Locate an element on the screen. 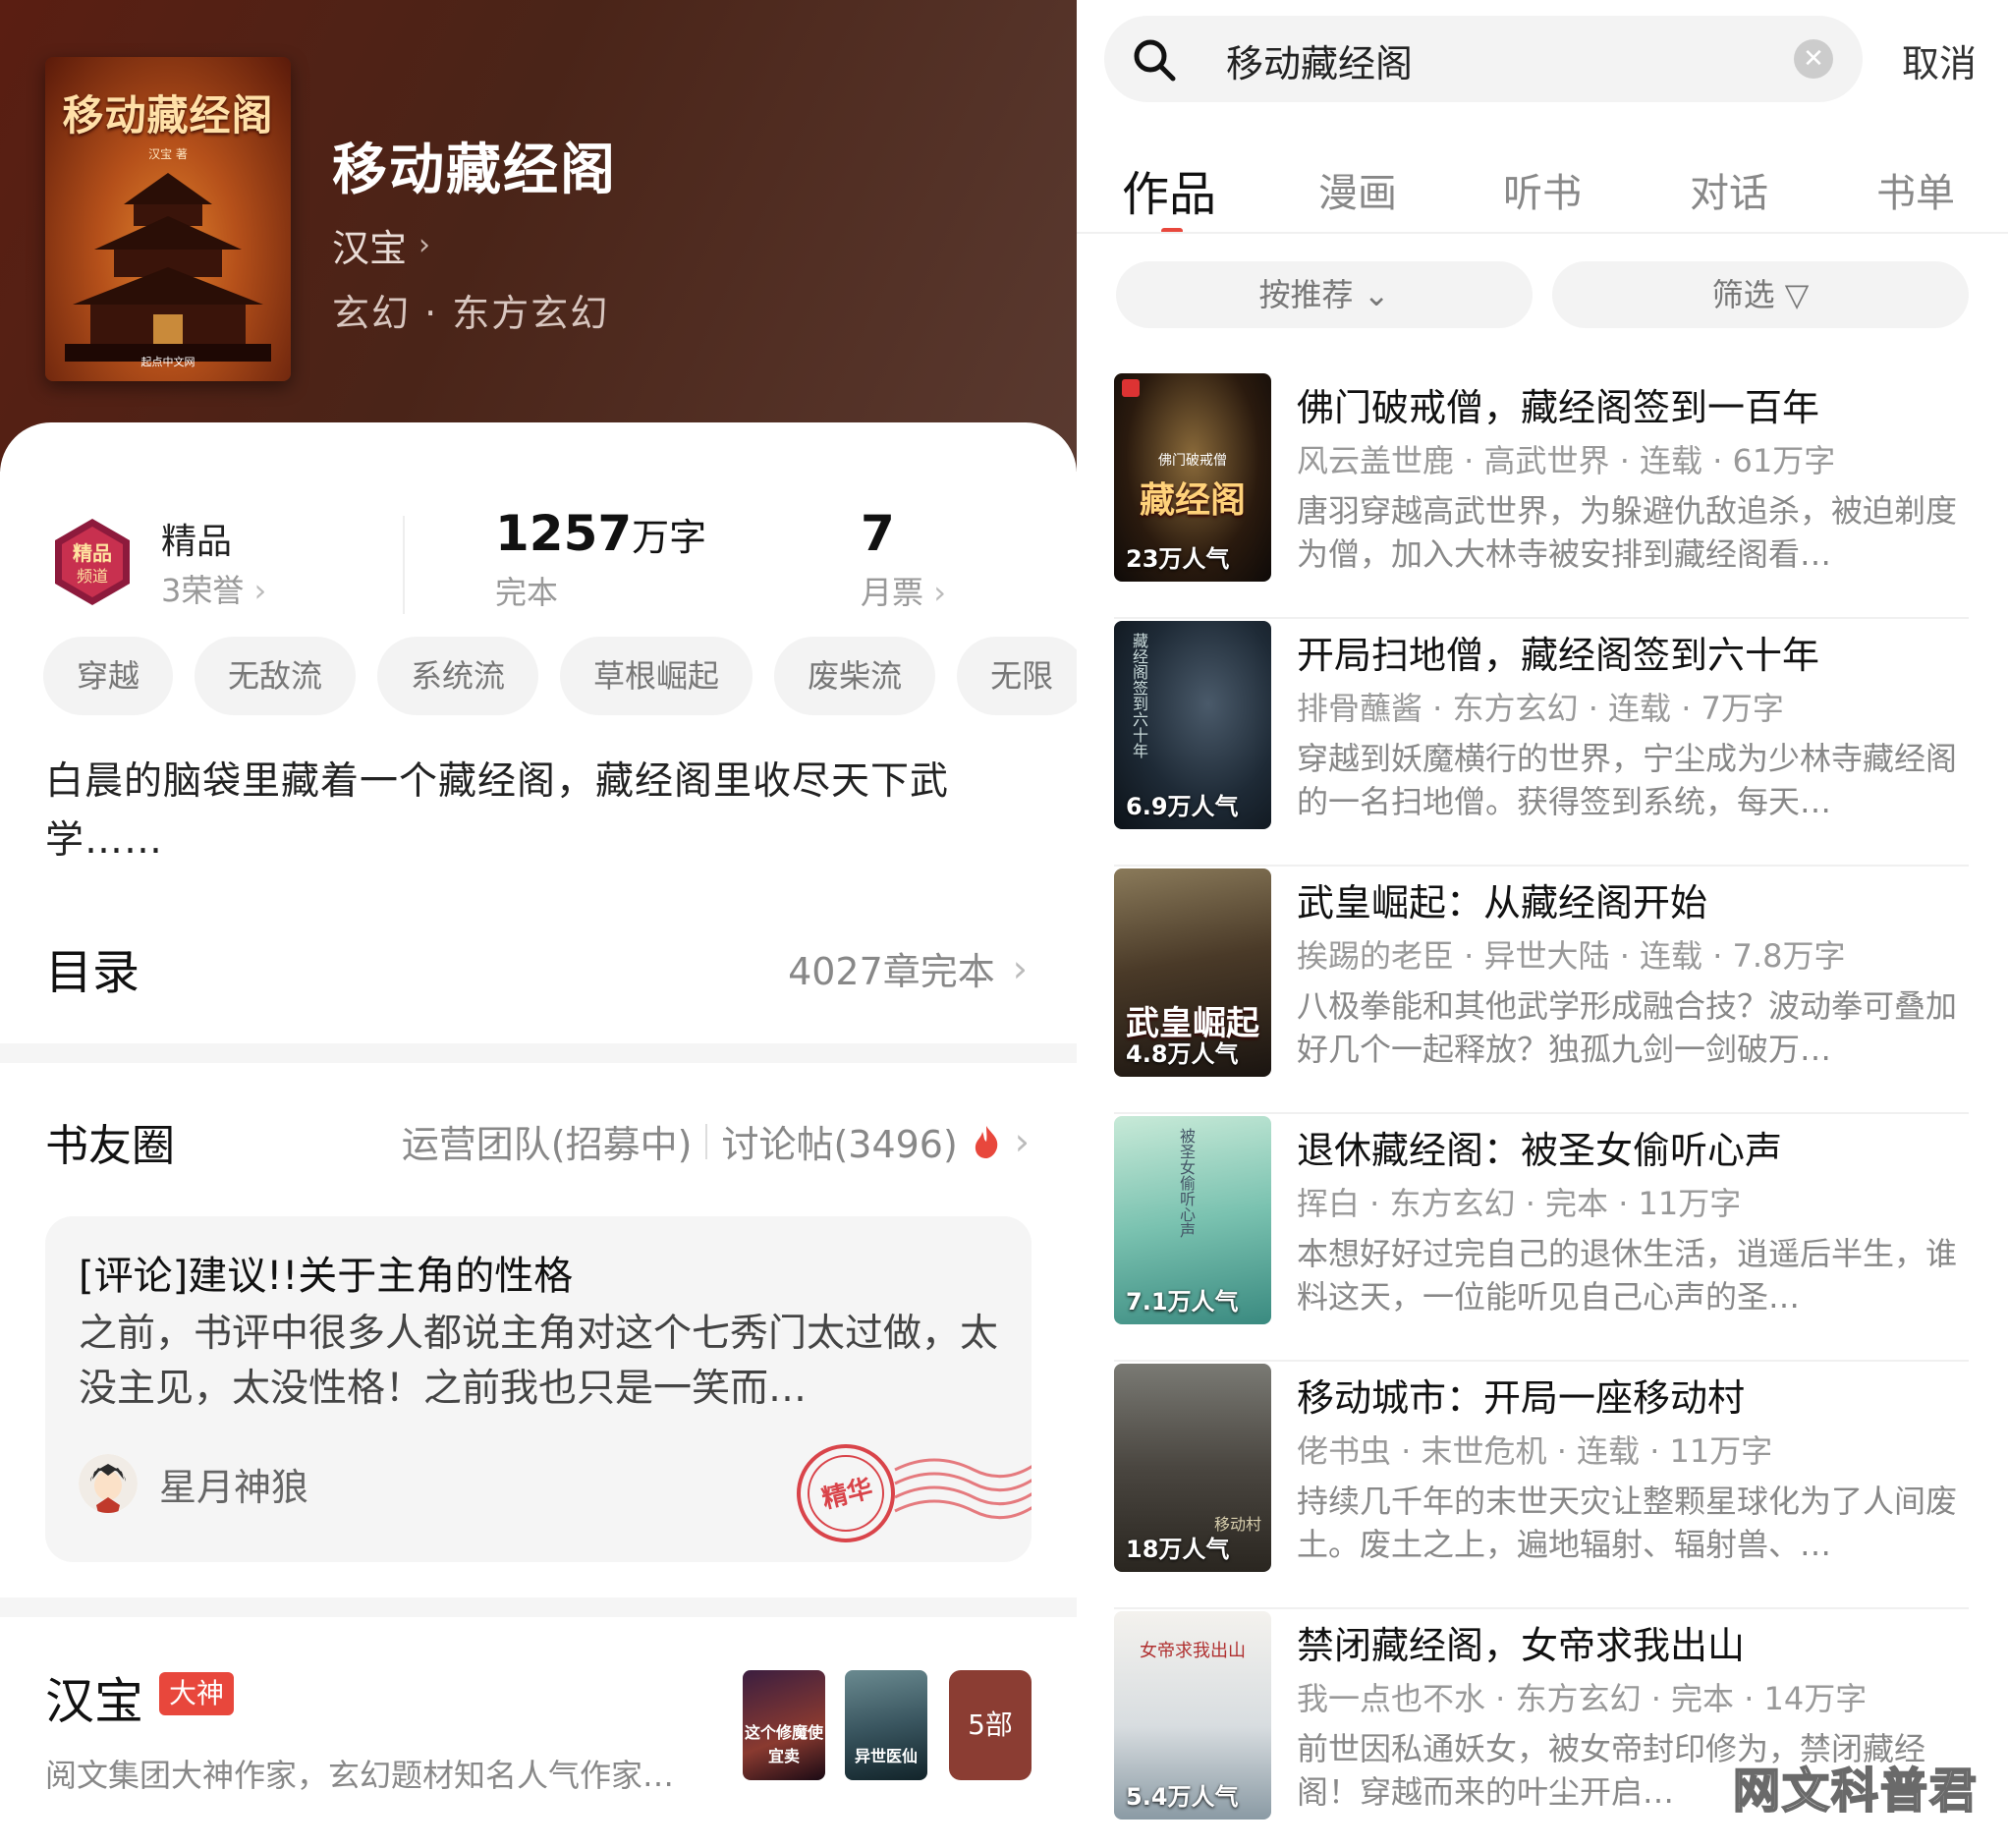 This screenshot has width=2008, height=1848. tab-booklists: 书单 is located at coordinates (1915, 189).